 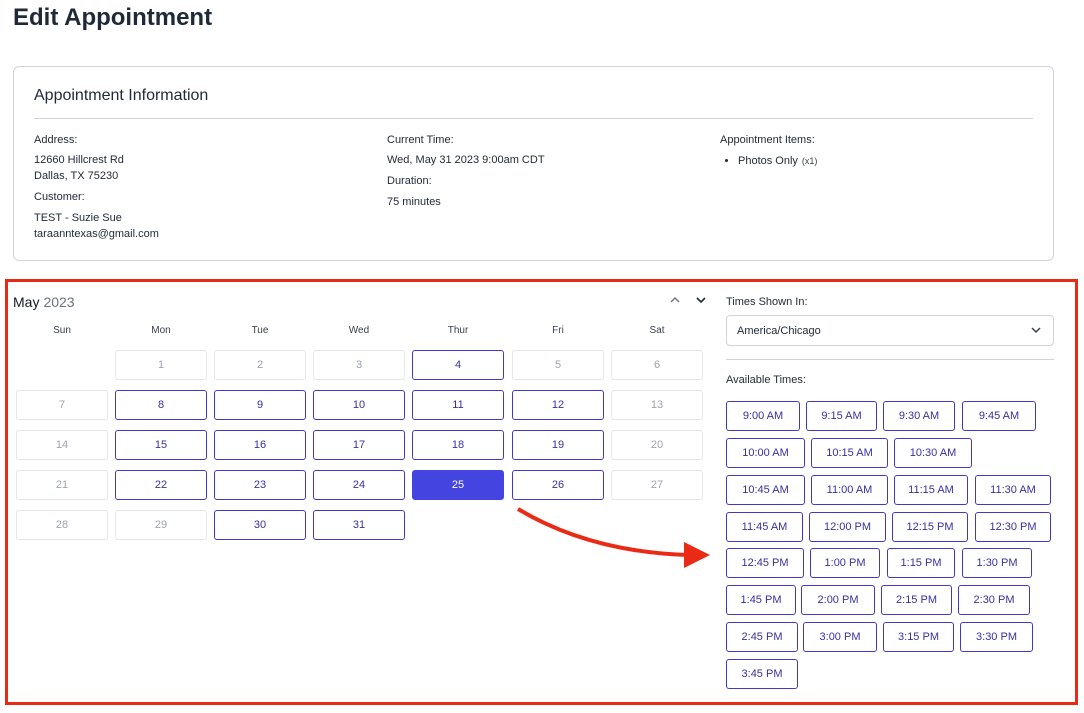 I want to click on annotation-arrow-icon, so click(x=613, y=537).